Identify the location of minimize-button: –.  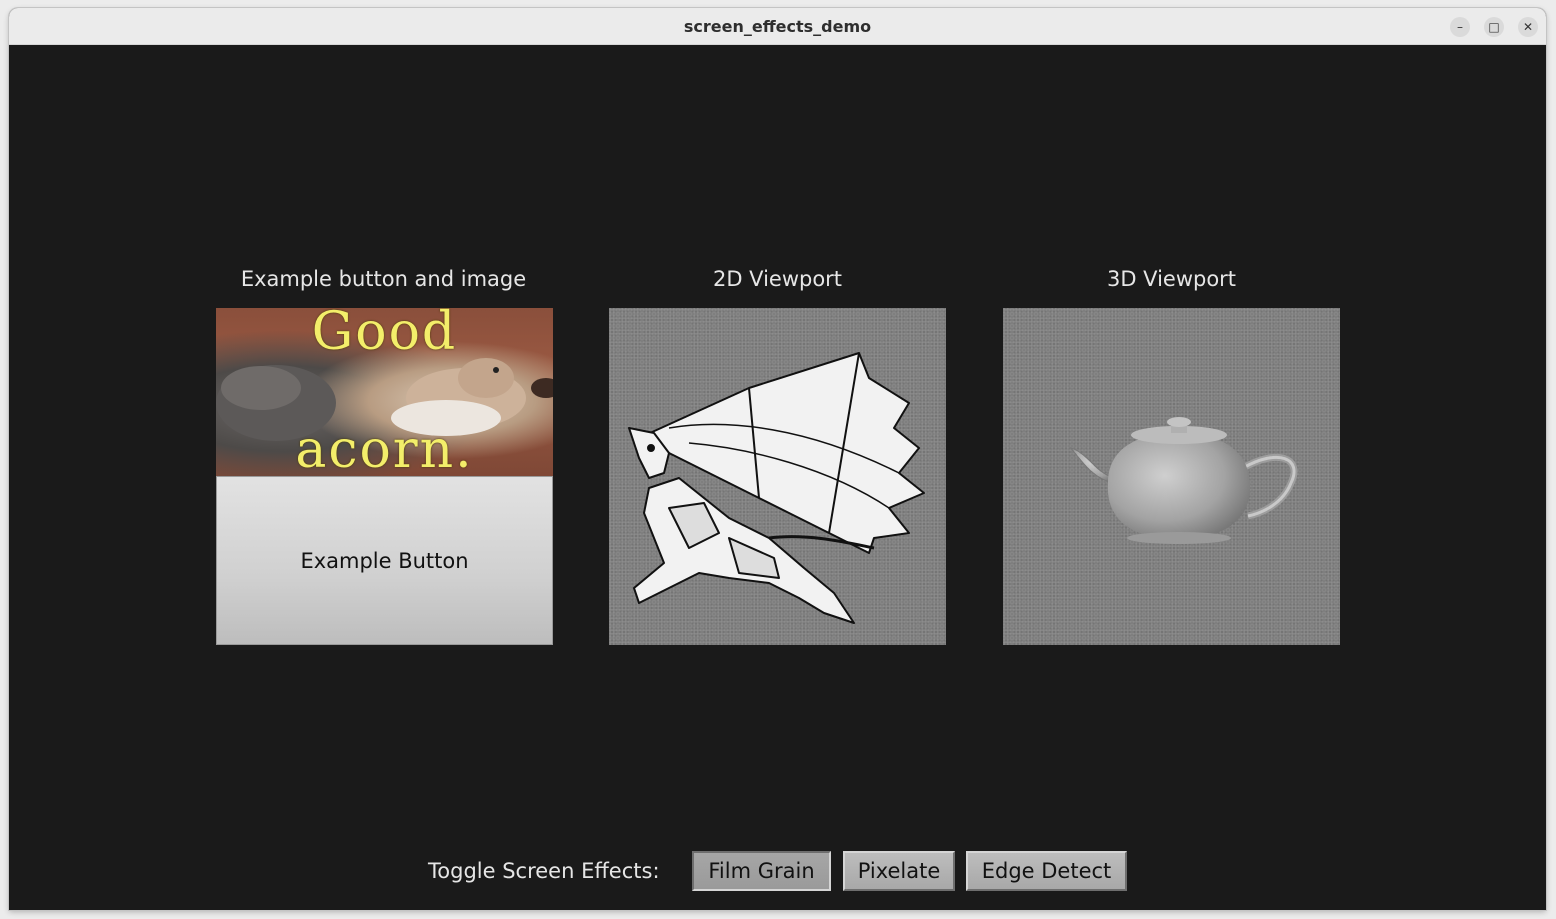
(1460, 27).